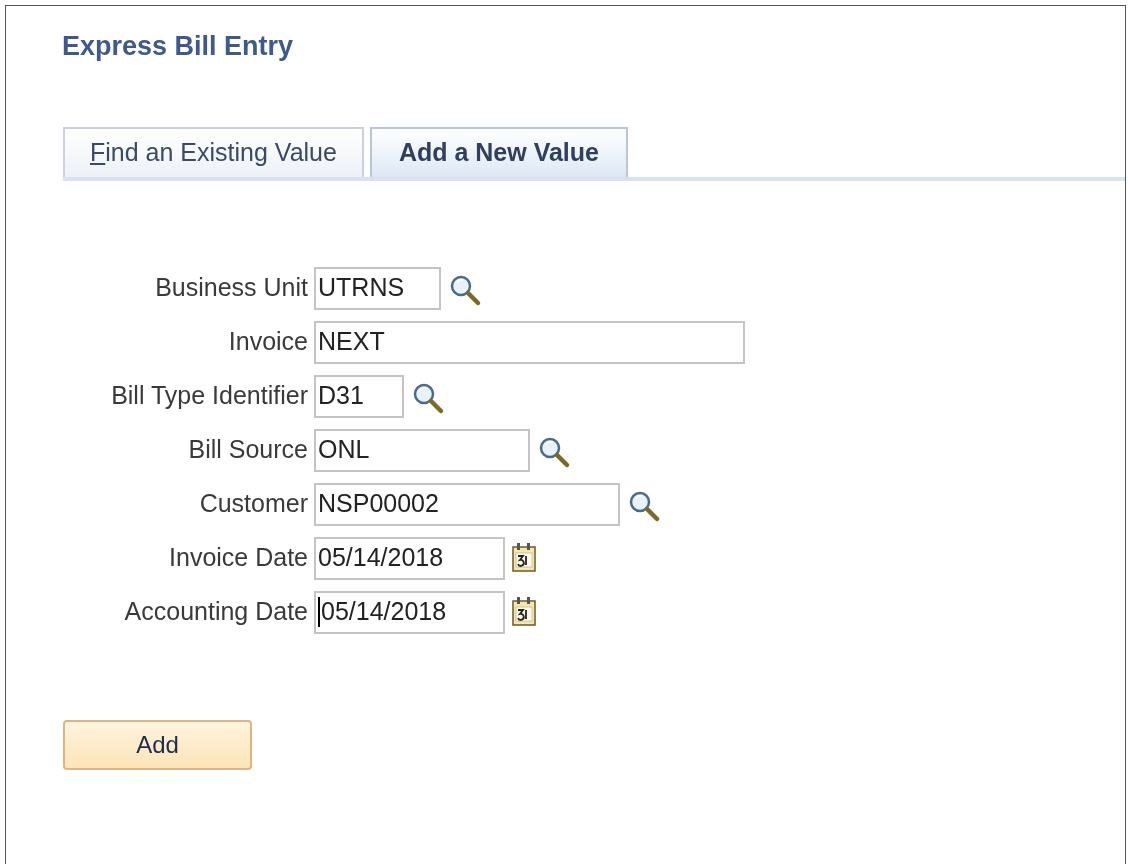  What do you see at coordinates (498, 151) in the screenshot?
I see `tab: Add a New Value` at bounding box center [498, 151].